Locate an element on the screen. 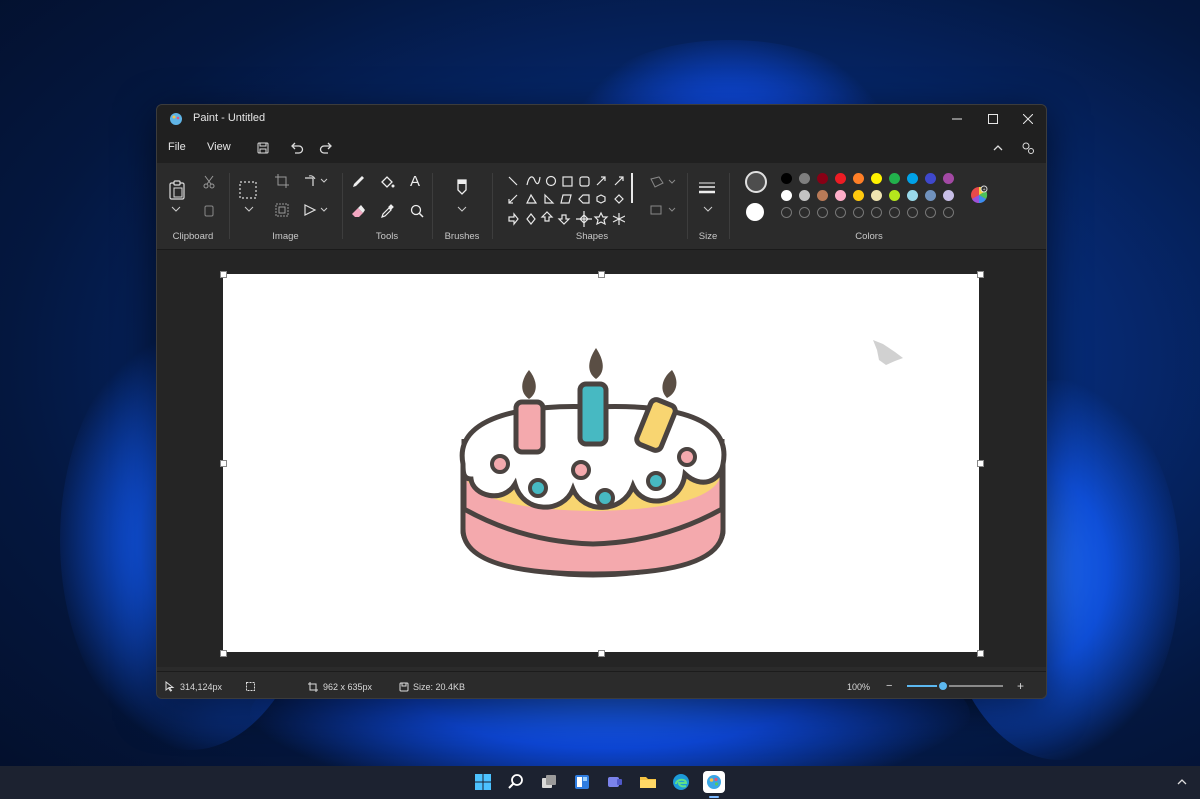 This screenshot has width=1200, height=799. outline-icon is located at coordinates (664, 182).